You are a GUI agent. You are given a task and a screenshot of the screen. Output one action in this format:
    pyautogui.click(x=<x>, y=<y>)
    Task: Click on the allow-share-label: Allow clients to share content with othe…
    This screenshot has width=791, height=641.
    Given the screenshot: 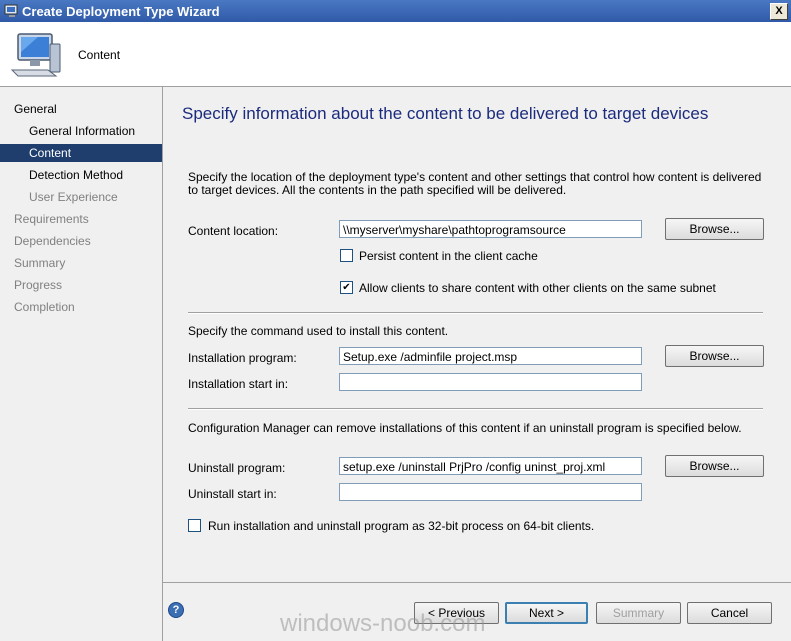 What is the action you would take?
    pyautogui.click(x=537, y=288)
    